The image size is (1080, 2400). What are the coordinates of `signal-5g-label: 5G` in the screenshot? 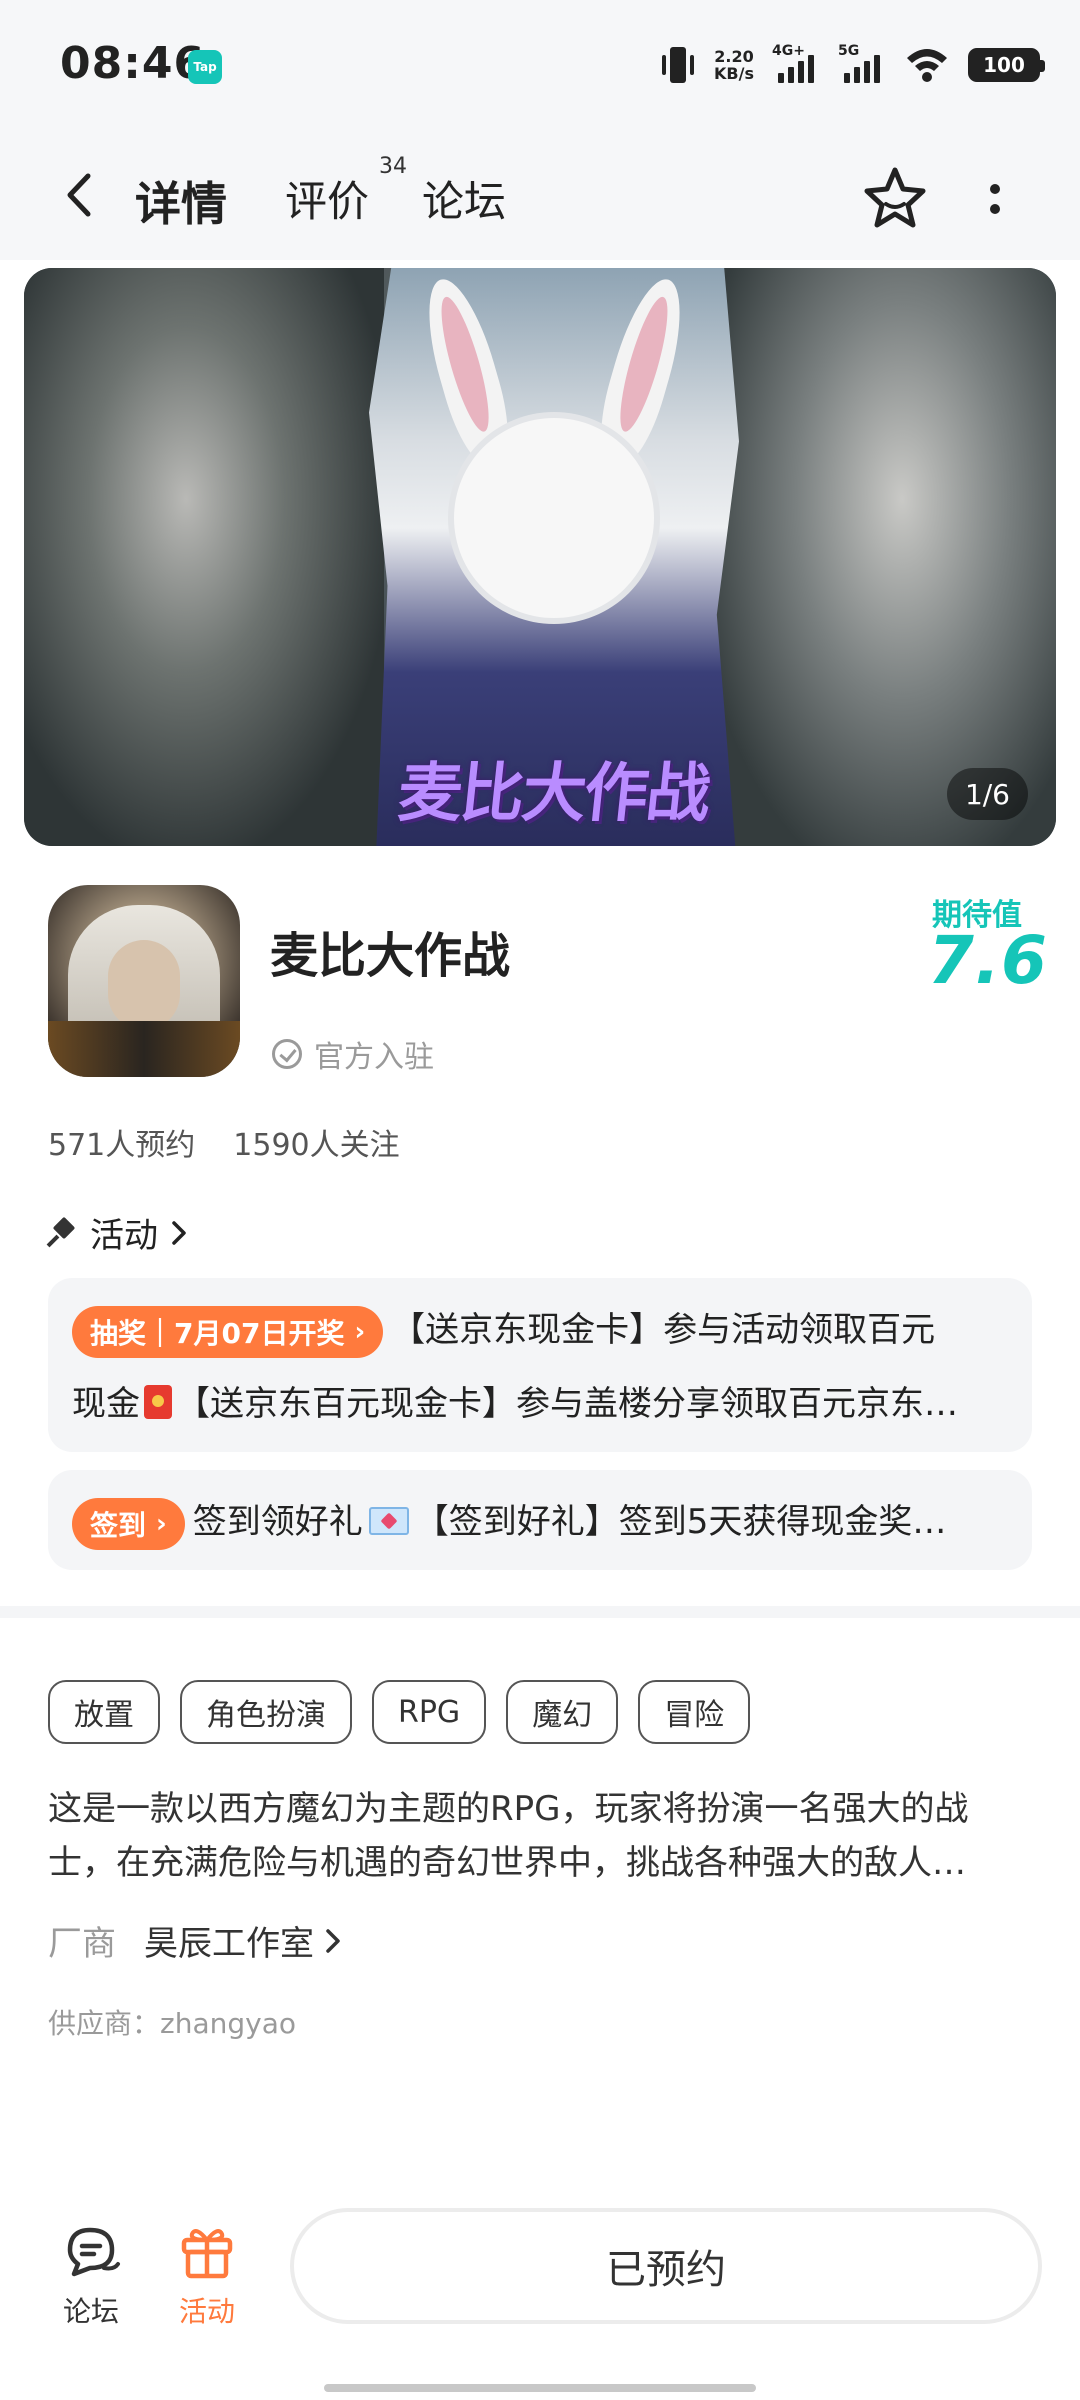 It's located at (849, 51).